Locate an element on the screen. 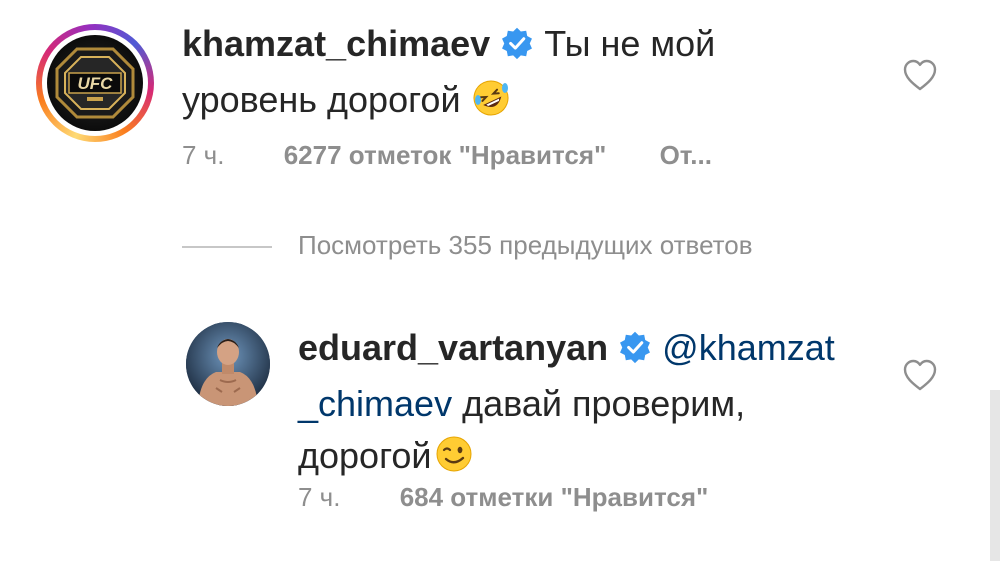 Image resolution: width=1000 pixels, height=561 pixels. comment-text-line2: давай проверим, is located at coordinates (599, 403).